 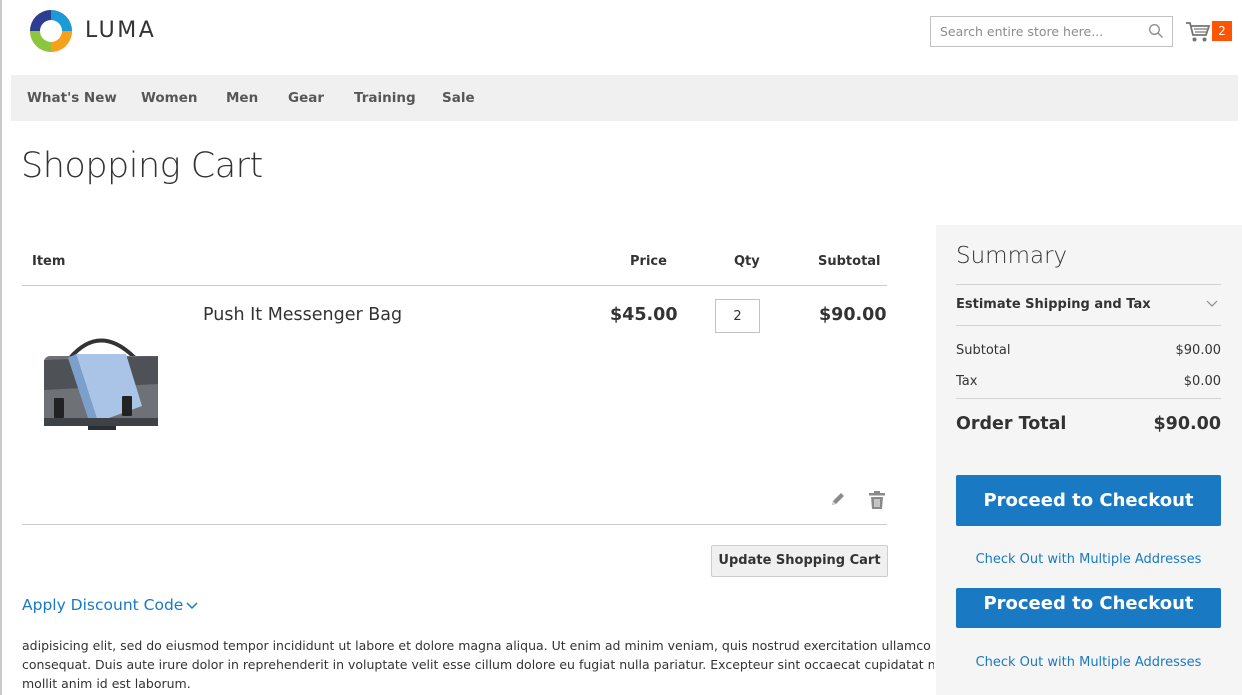 I want to click on page-title: Shopping Cart, so click(x=142, y=166).